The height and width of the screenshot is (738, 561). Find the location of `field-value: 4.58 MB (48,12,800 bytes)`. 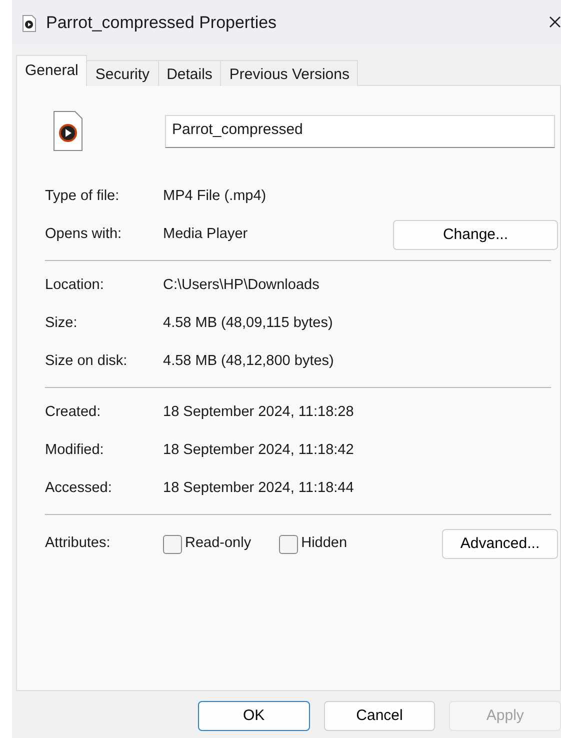

field-value: 4.58 MB (48,12,800 bytes) is located at coordinates (248, 362).